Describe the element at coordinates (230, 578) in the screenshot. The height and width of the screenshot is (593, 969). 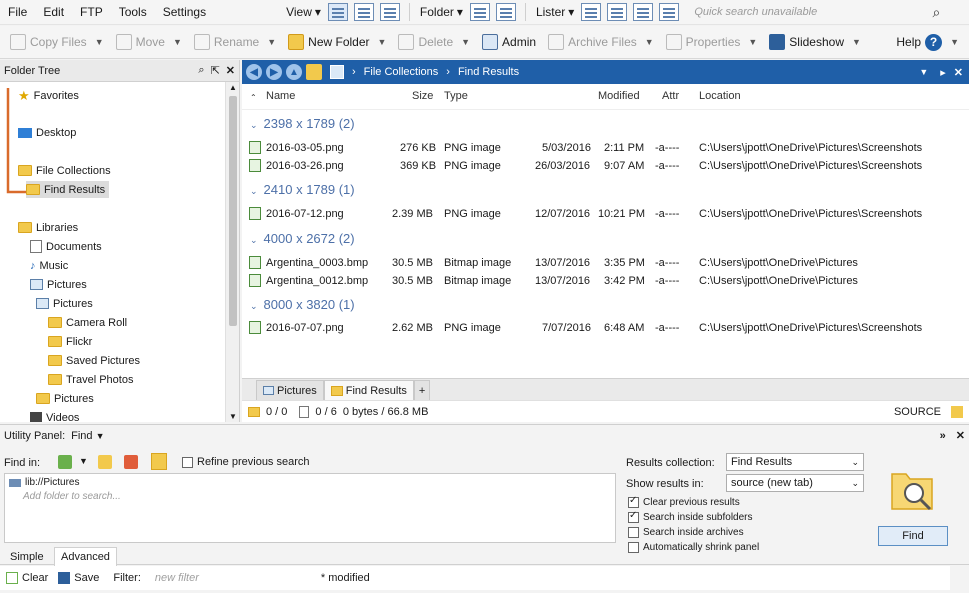
I see `filter-input: new filter` at that location.